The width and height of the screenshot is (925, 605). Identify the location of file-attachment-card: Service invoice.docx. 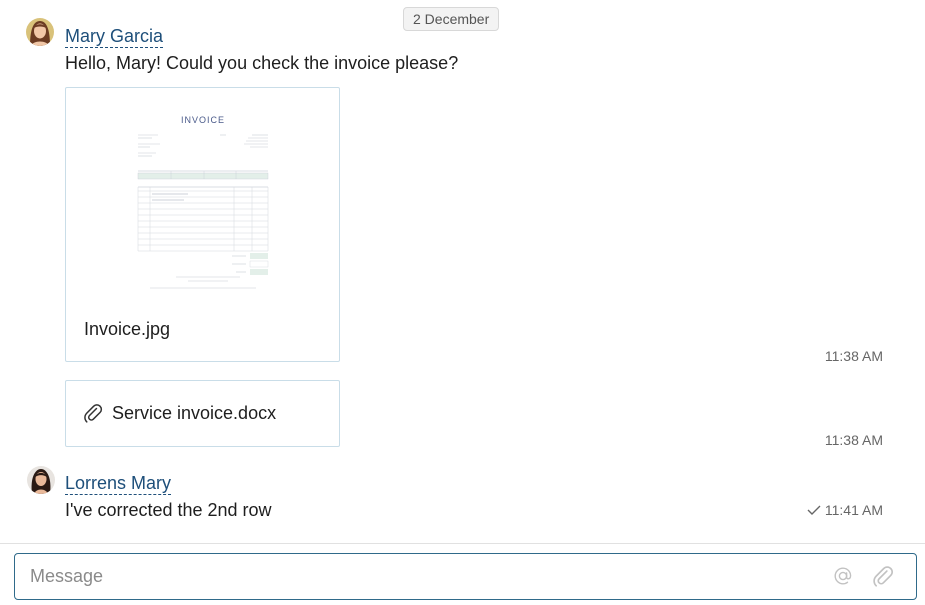
(202, 413).